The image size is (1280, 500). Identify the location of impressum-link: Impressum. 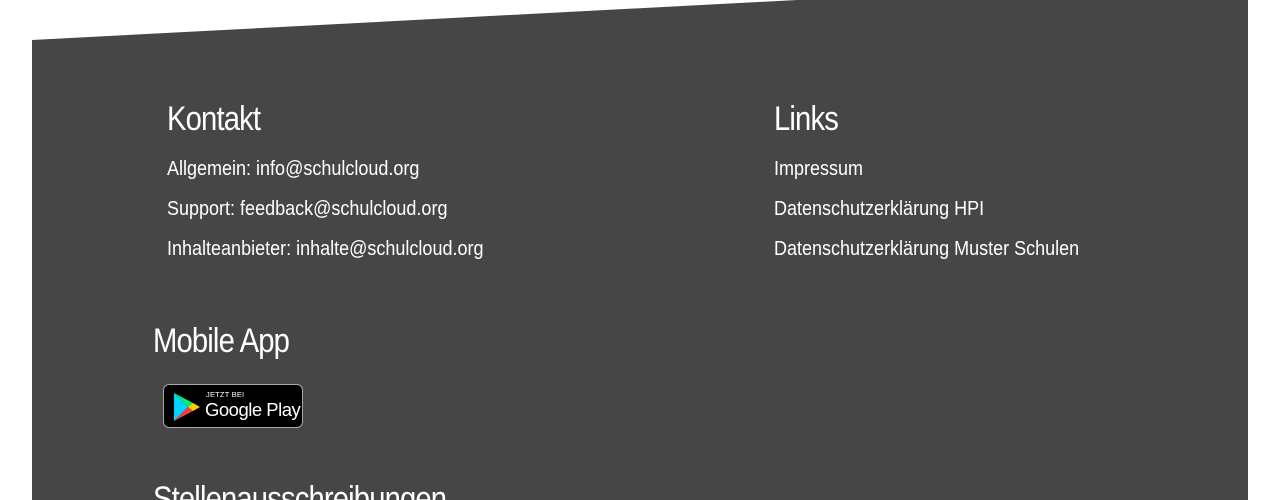
(818, 169).